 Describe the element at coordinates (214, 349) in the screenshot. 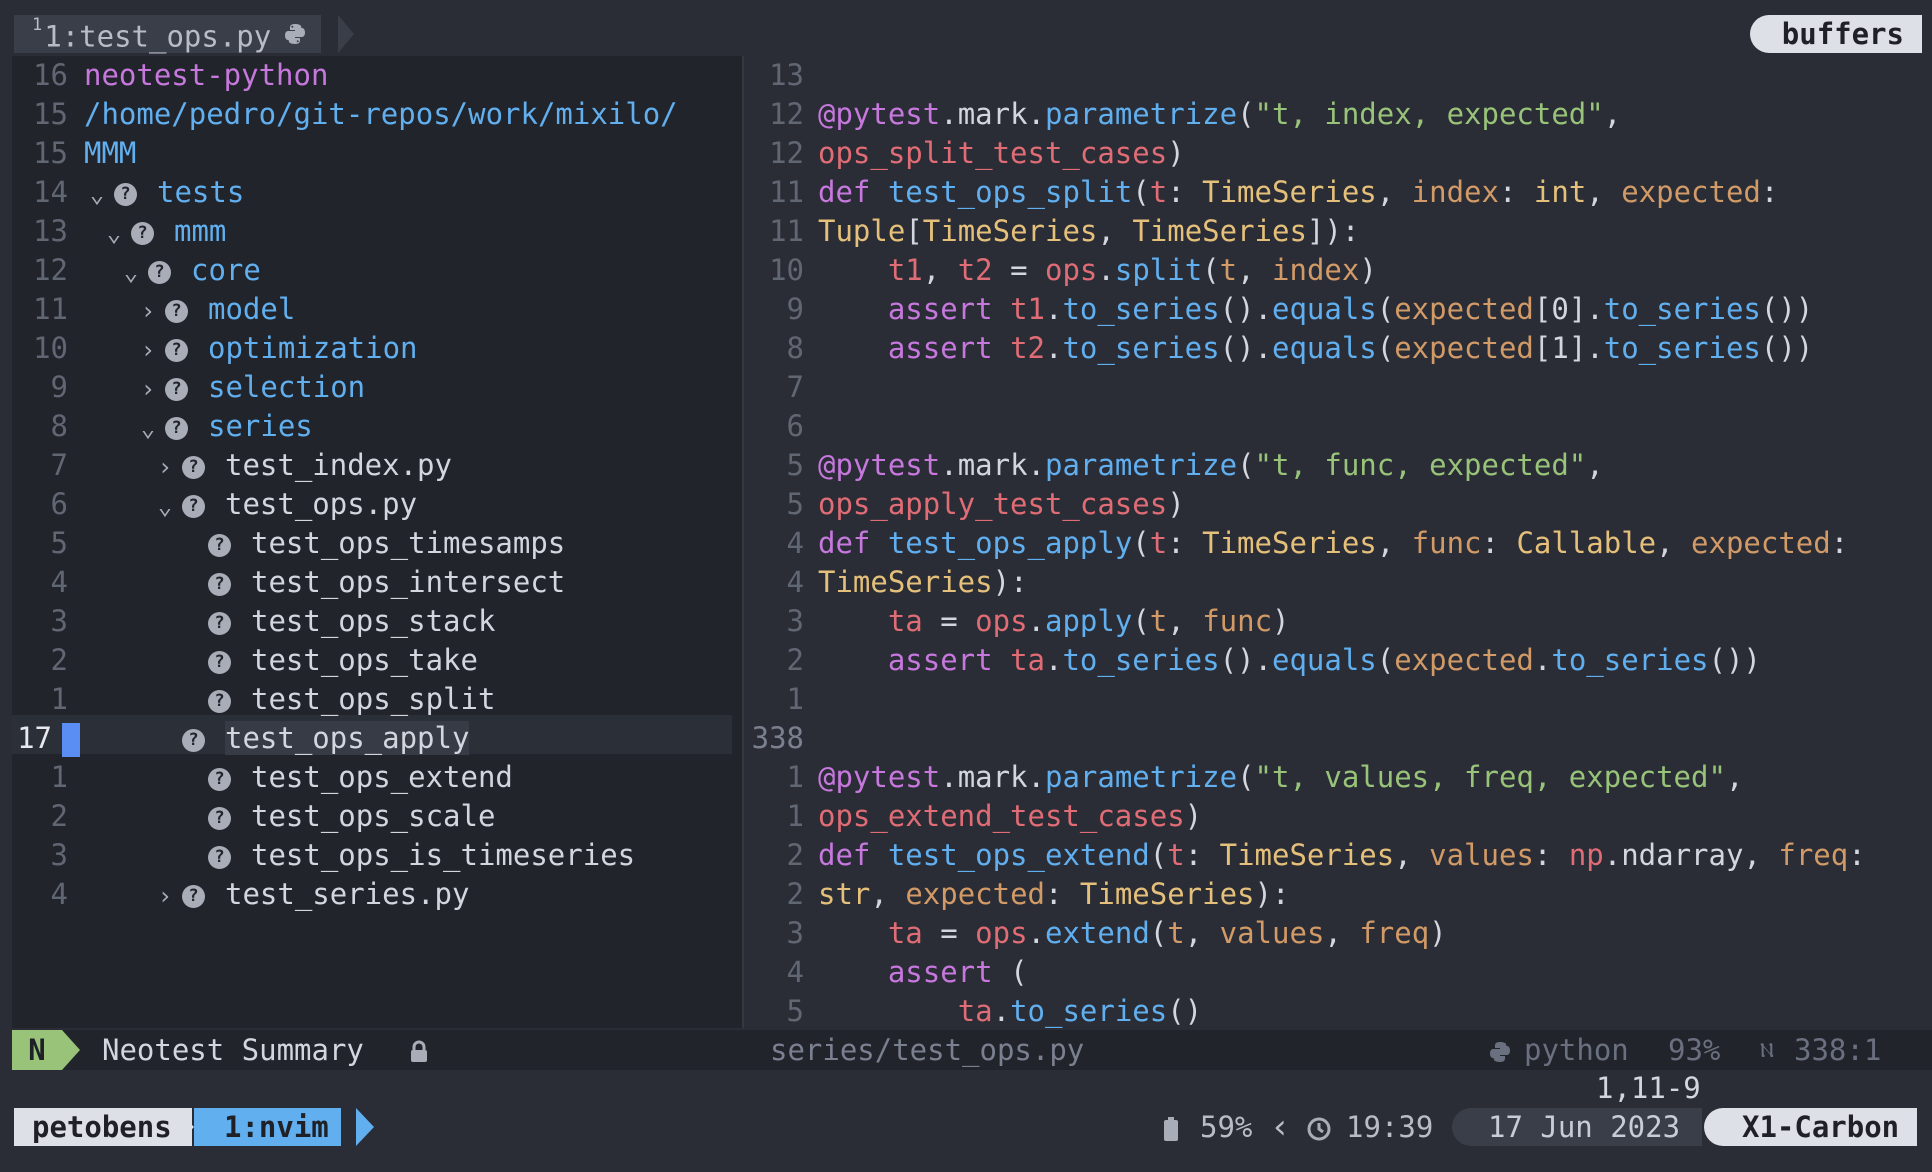

I see `tree-row: 10 ›? optimization` at that location.